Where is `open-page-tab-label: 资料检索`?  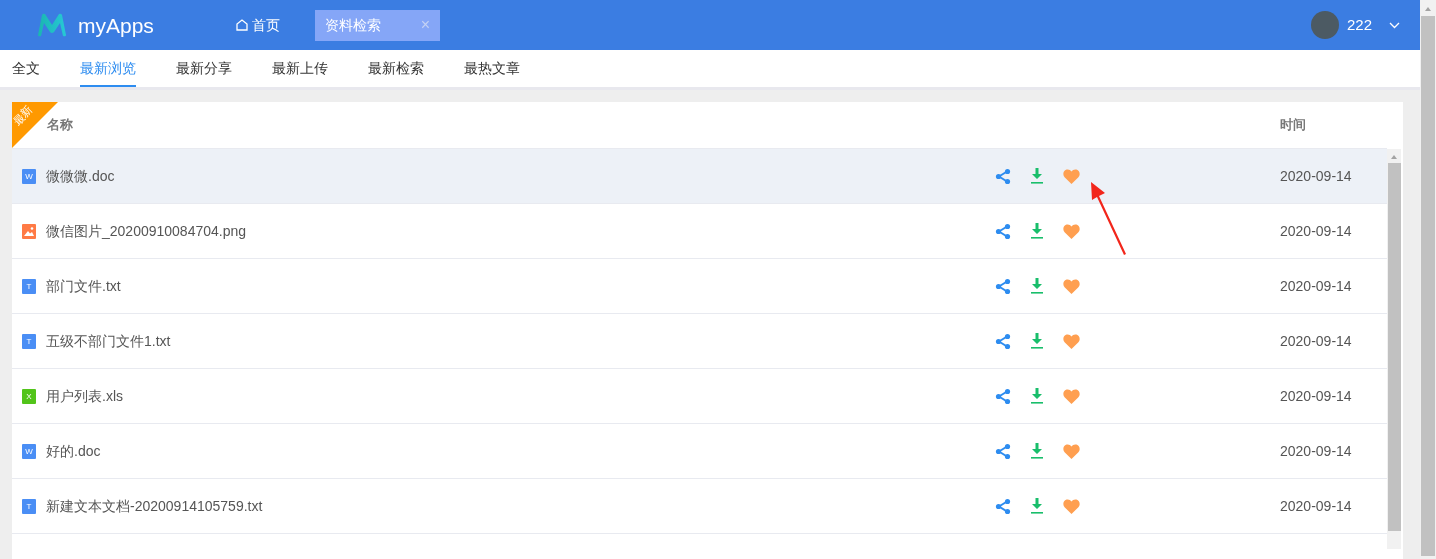 open-page-tab-label: 资料检索 is located at coordinates (353, 25).